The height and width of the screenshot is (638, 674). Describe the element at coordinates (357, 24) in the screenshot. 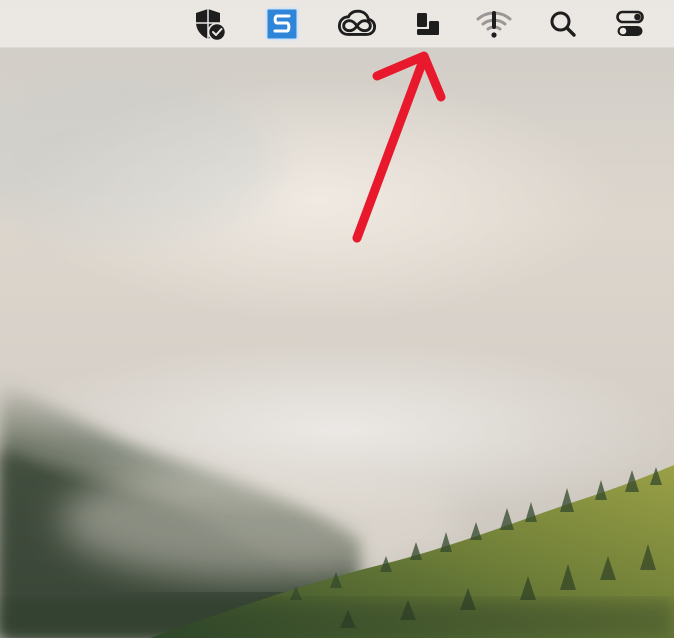

I see `creative-cloud-icon` at that location.